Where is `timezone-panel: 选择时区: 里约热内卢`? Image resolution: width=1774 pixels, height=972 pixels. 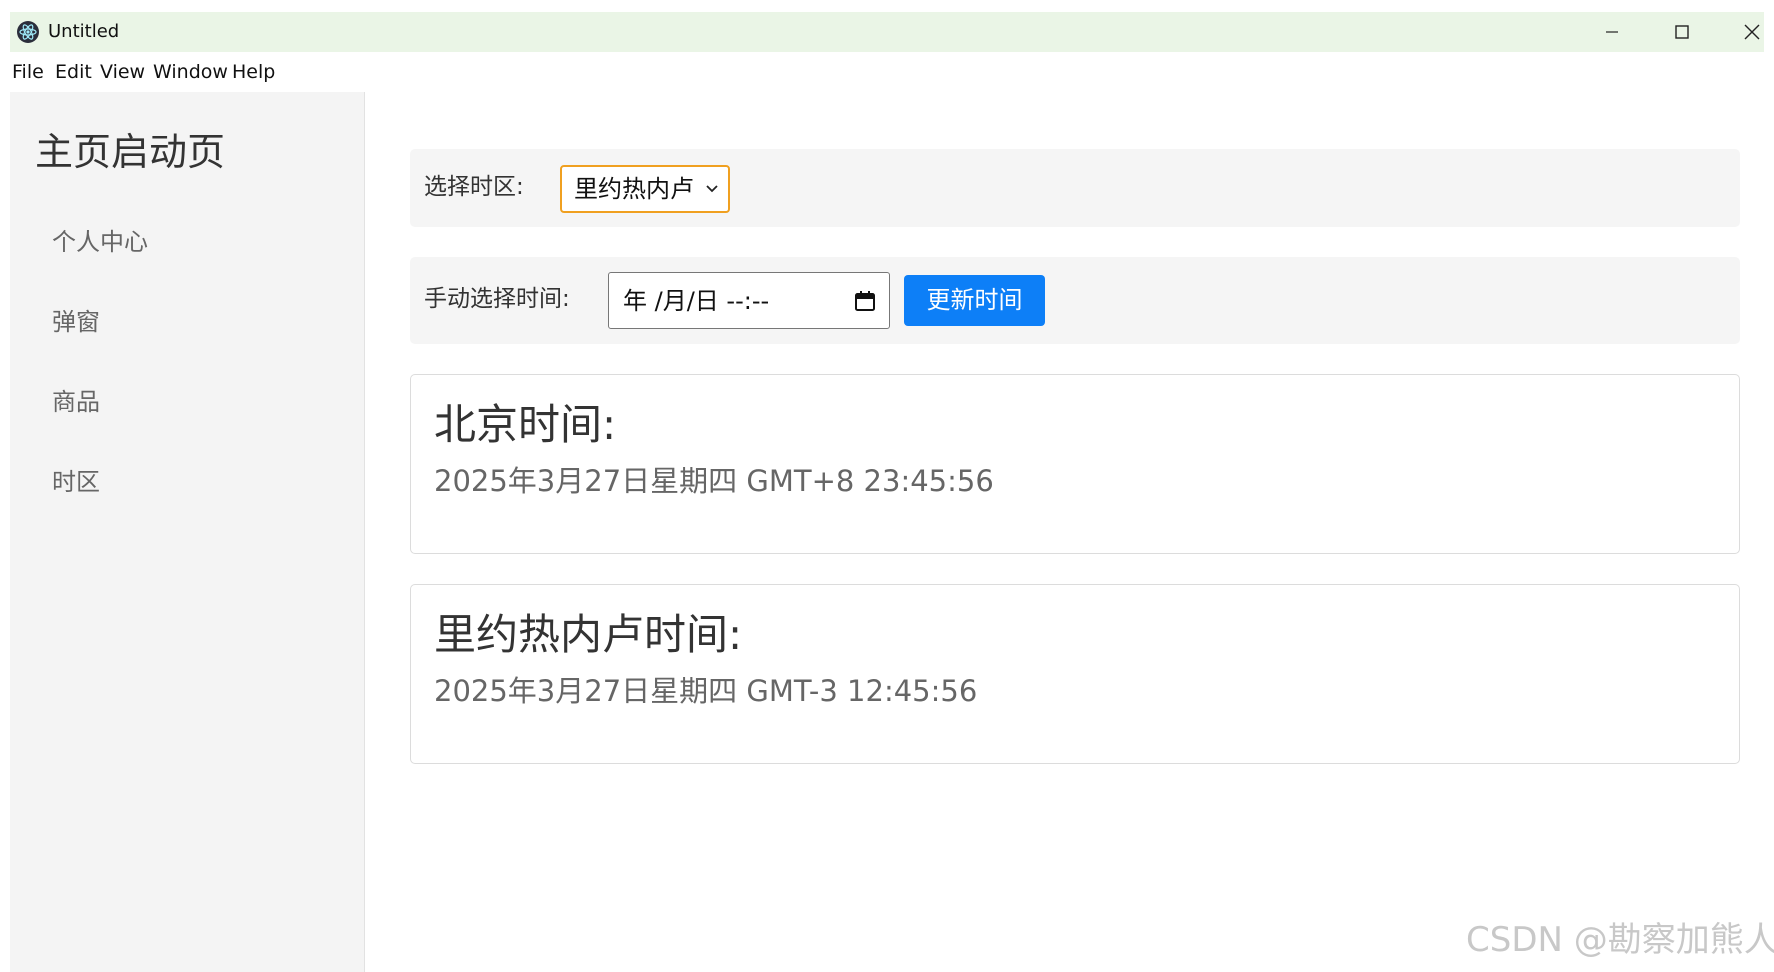 timezone-panel: 选择时区: 里约热内卢 is located at coordinates (1075, 188).